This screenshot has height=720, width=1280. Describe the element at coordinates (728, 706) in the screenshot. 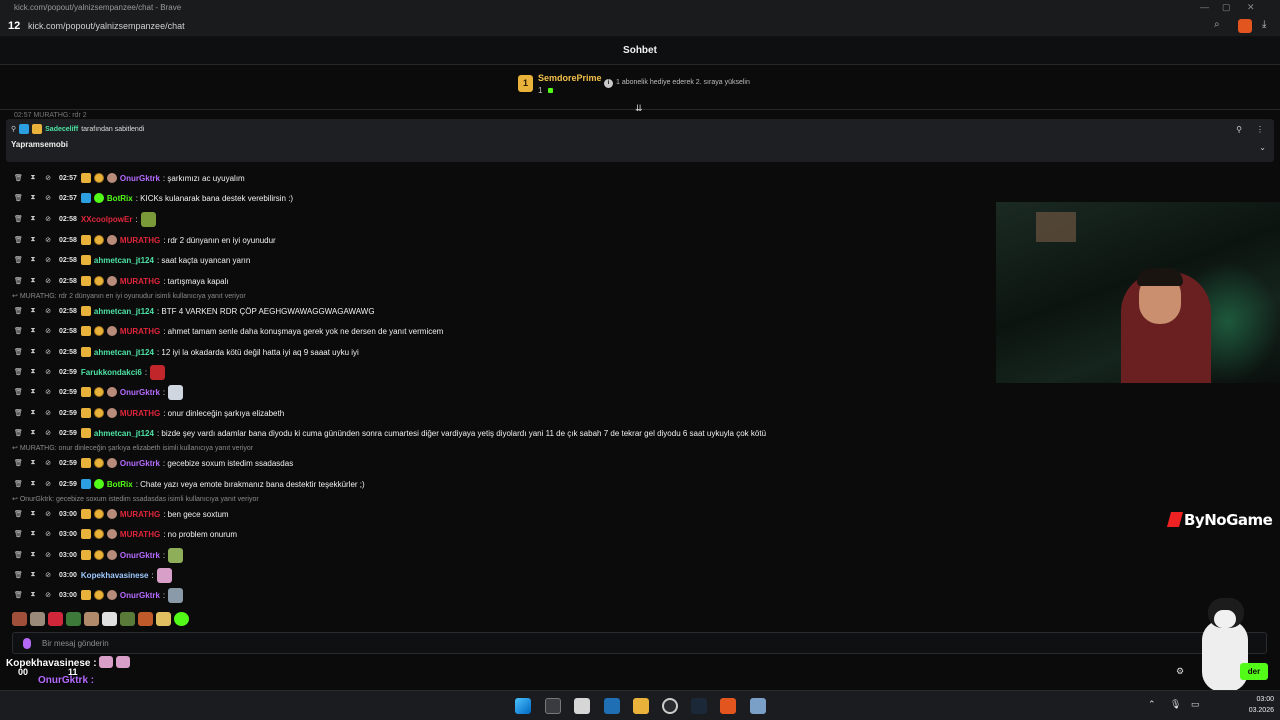

I see `brave-icon` at that location.